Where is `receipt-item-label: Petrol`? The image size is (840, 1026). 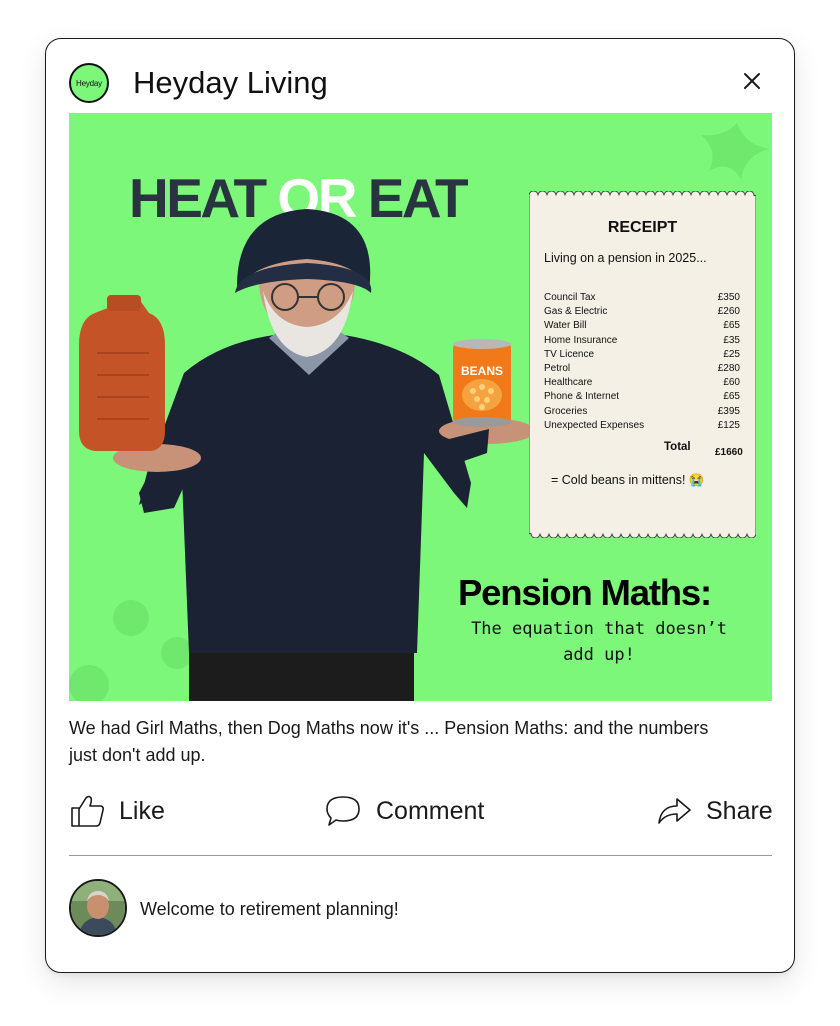
receipt-item-label: Petrol is located at coordinates (557, 369).